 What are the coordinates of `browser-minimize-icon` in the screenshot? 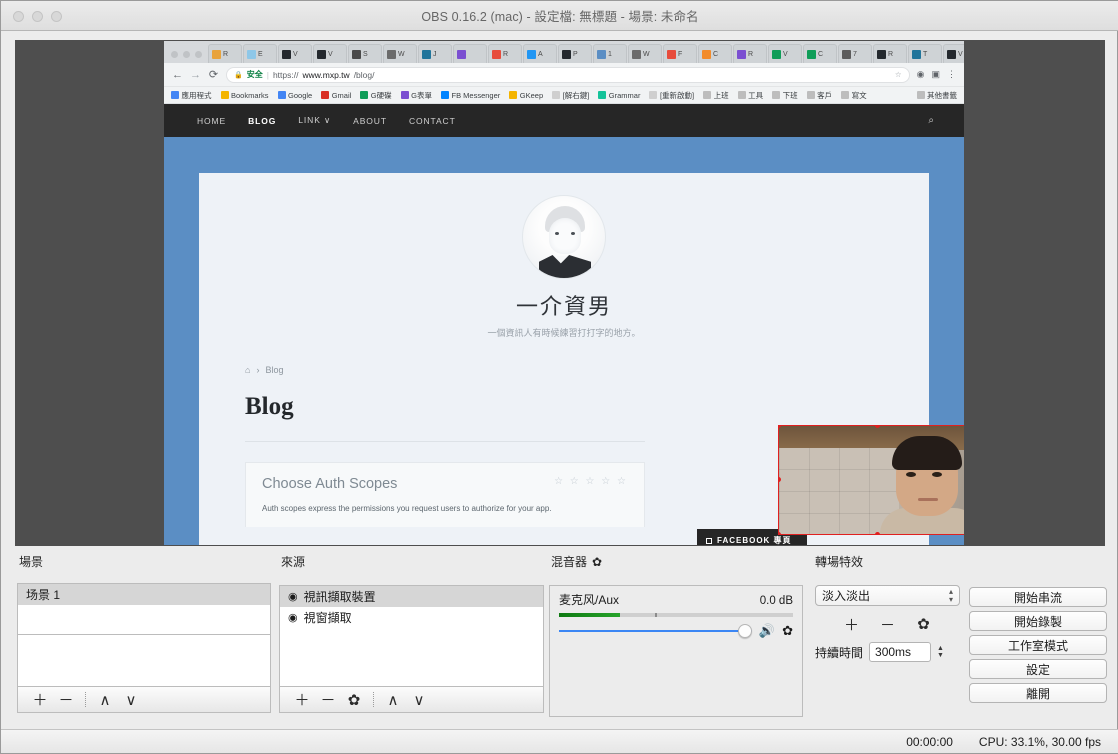 It's located at (186, 54).